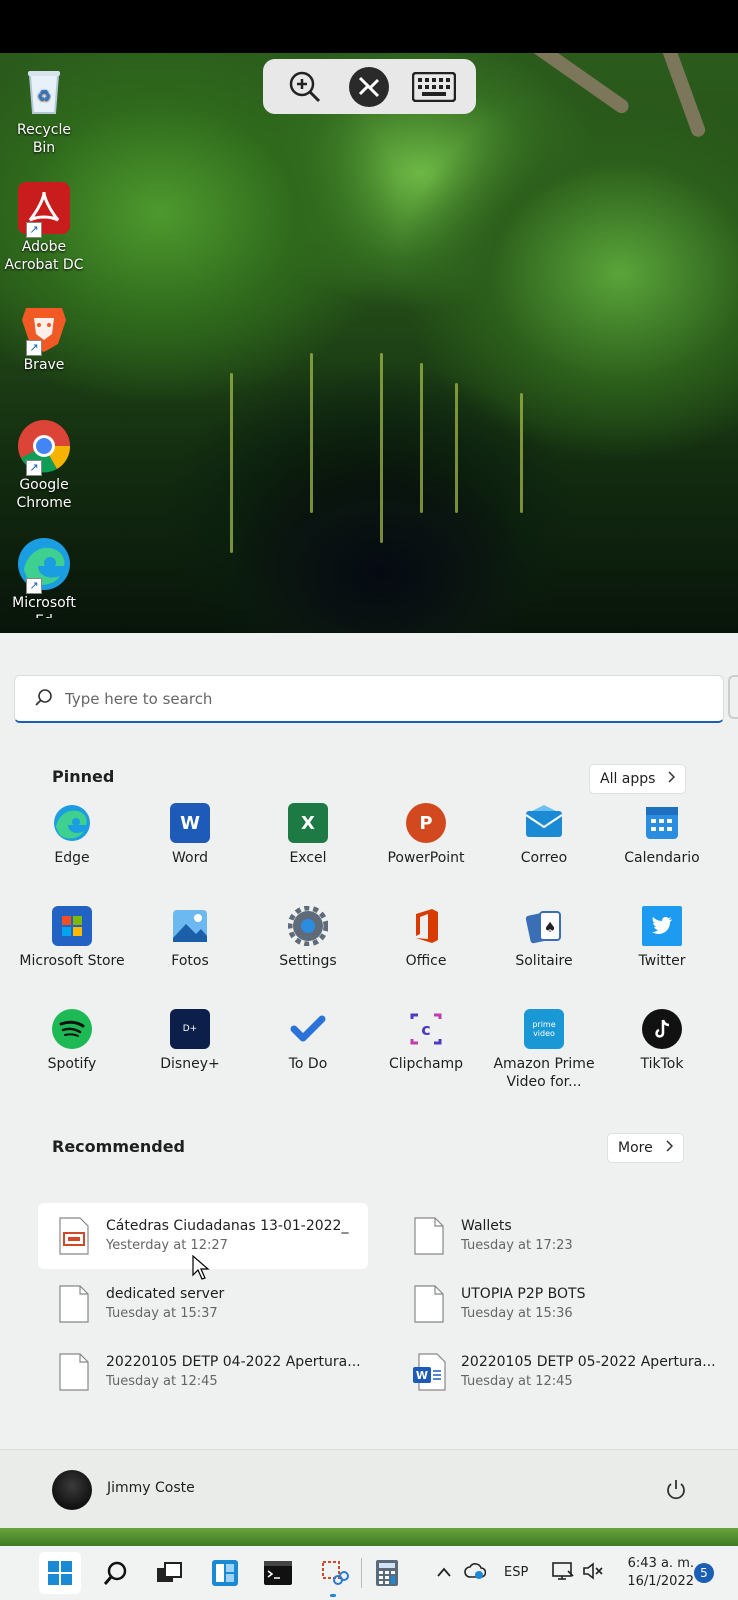 Image resolution: width=738 pixels, height=1600 pixels. I want to click on notification-badge: 5, so click(704, 1573).